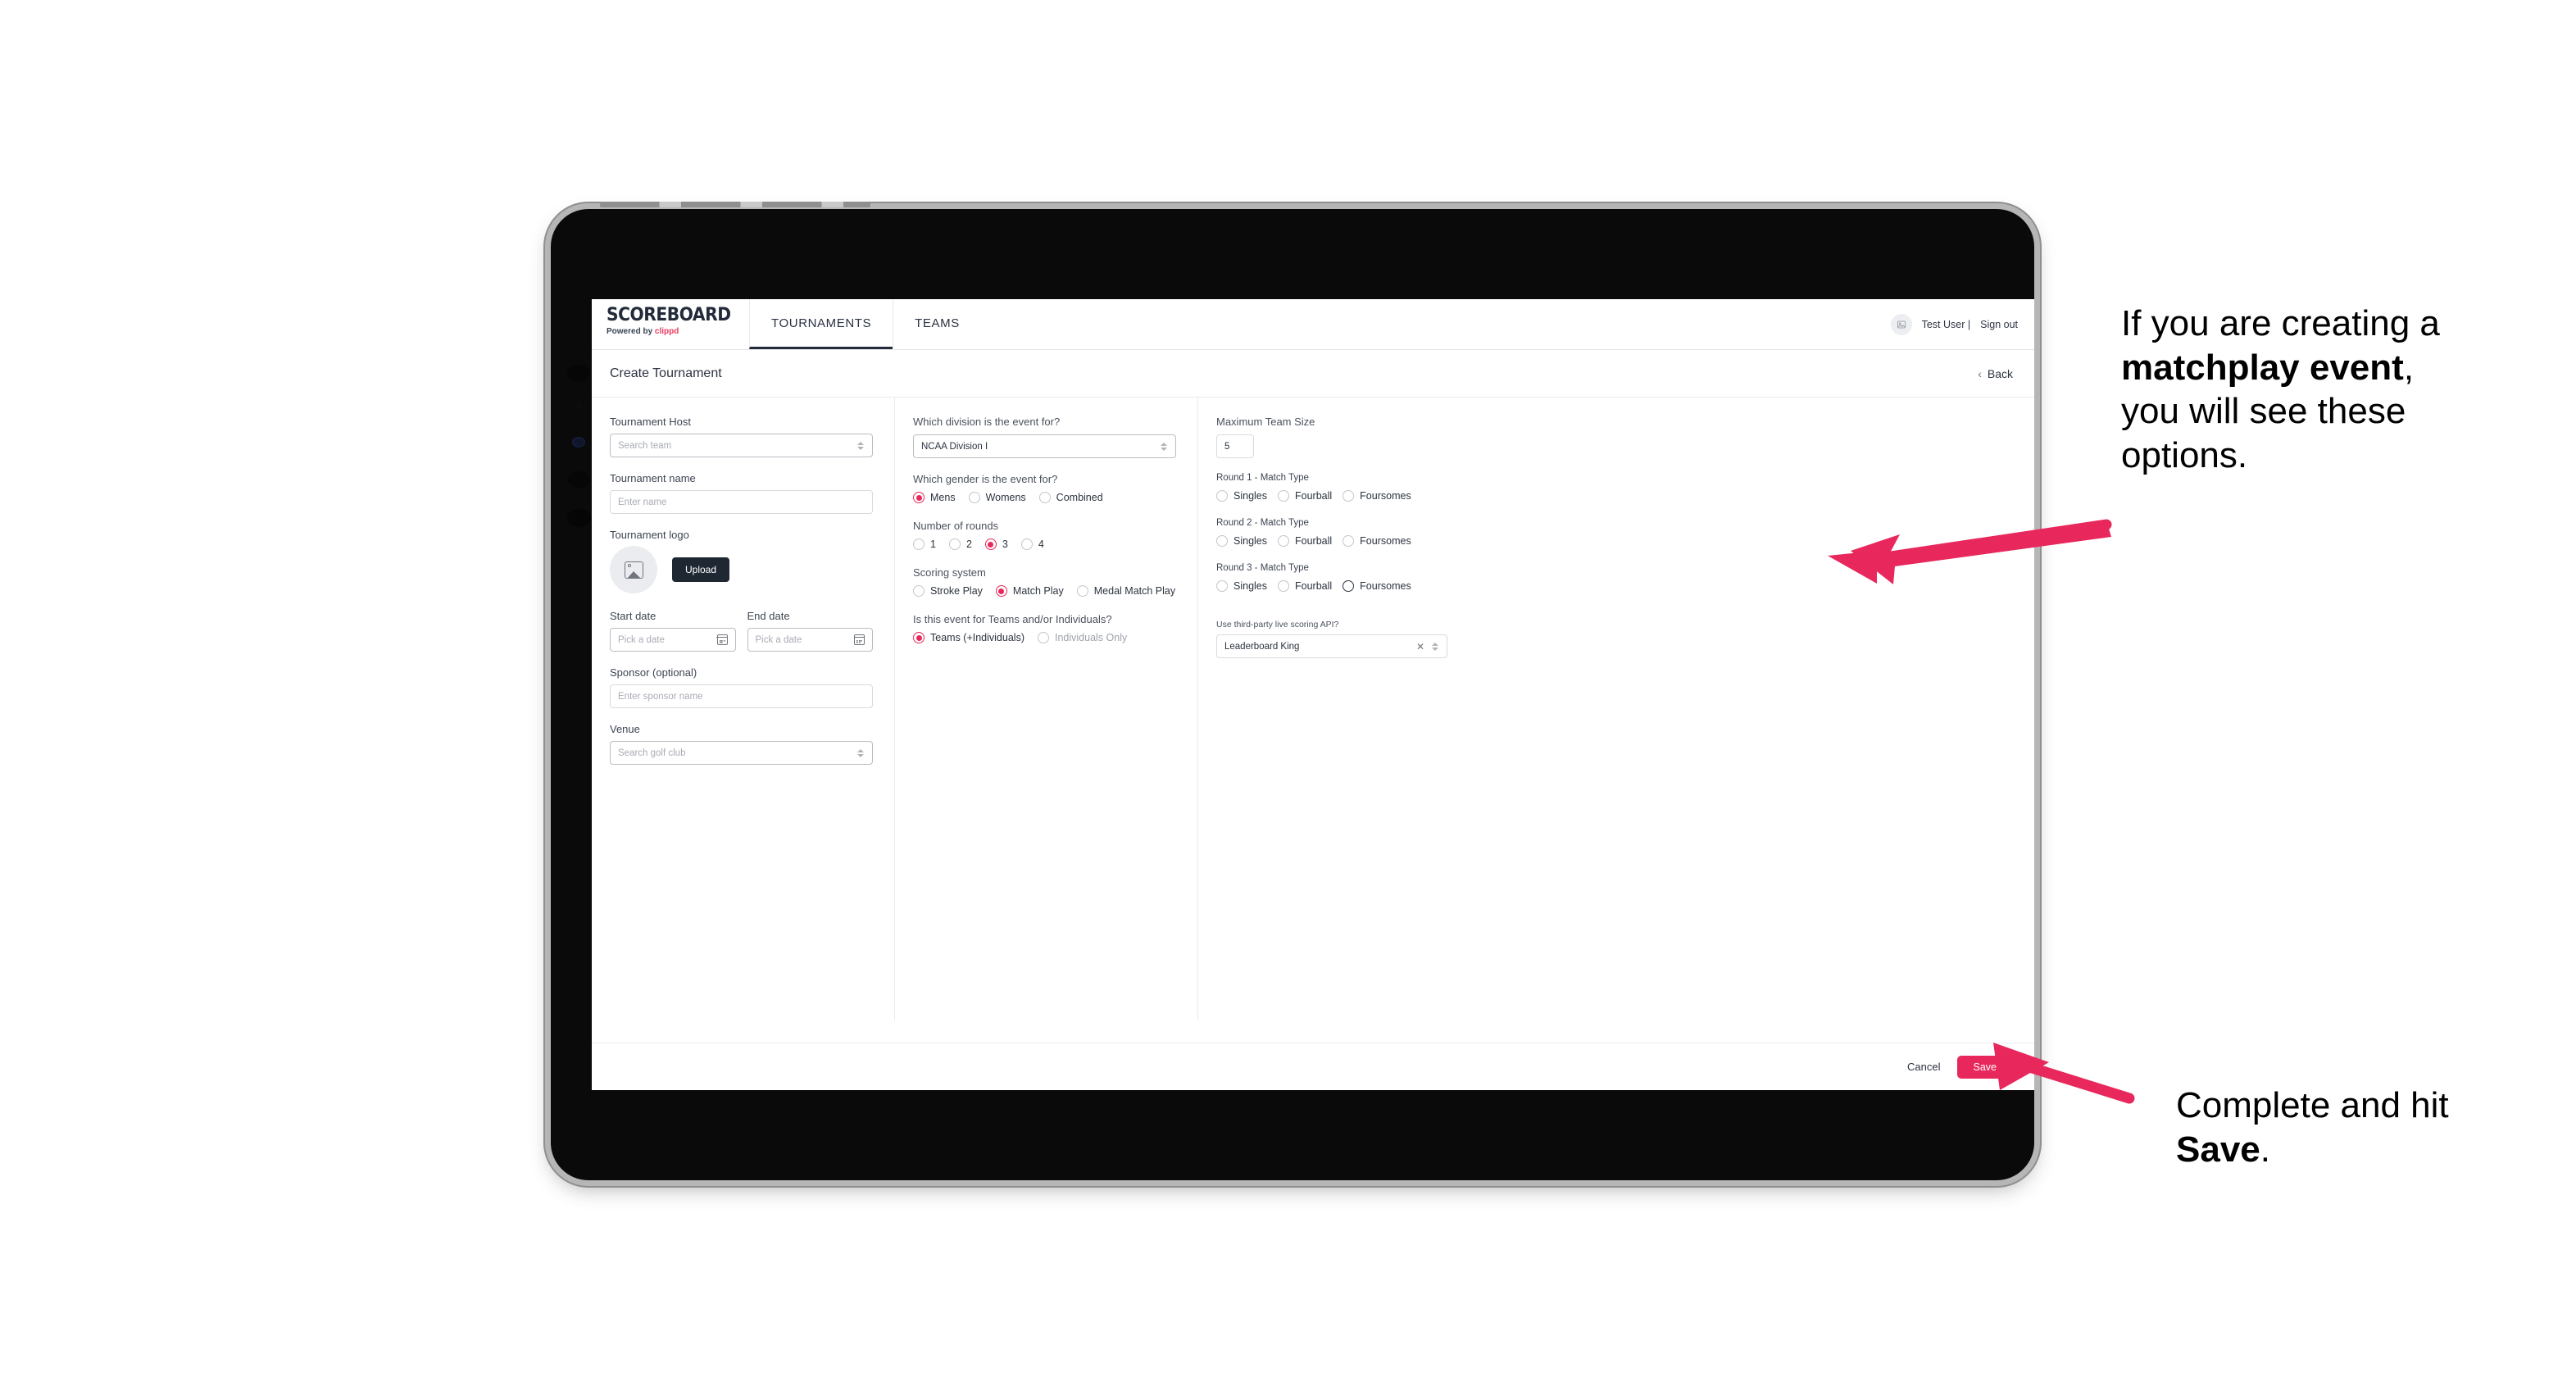 The height and width of the screenshot is (1386, 2576). What do you see at coordinates (1984, 1067) in the screenshot?
I see `save-button: Save` at bounding box center [1984, 1067].